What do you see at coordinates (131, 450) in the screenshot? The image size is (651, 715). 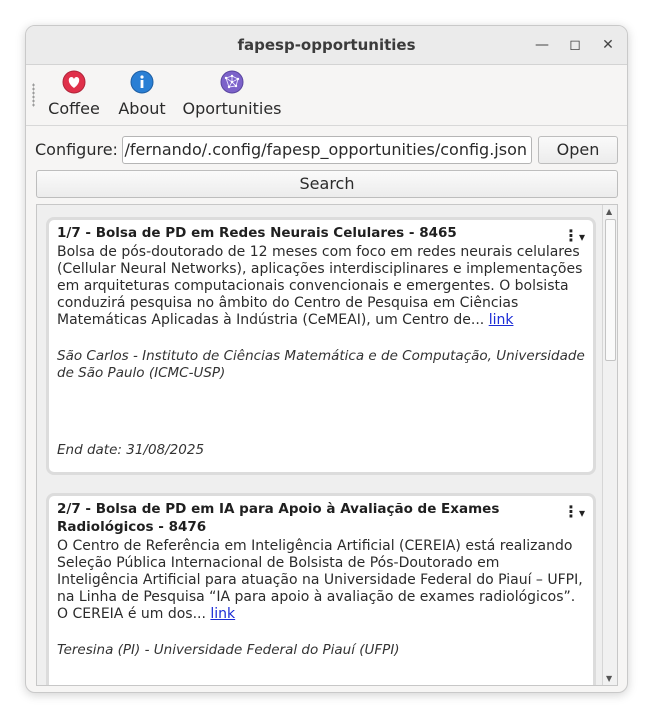 I see `card-end-date: End date: 31/08/2025` at bounding box center [131, 450].